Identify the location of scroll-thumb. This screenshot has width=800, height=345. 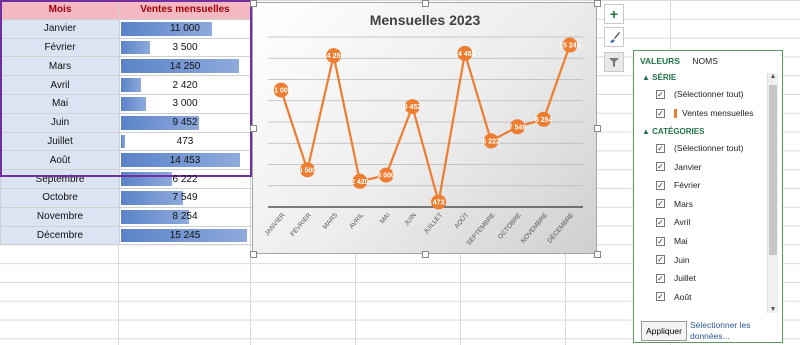
(773, 170).